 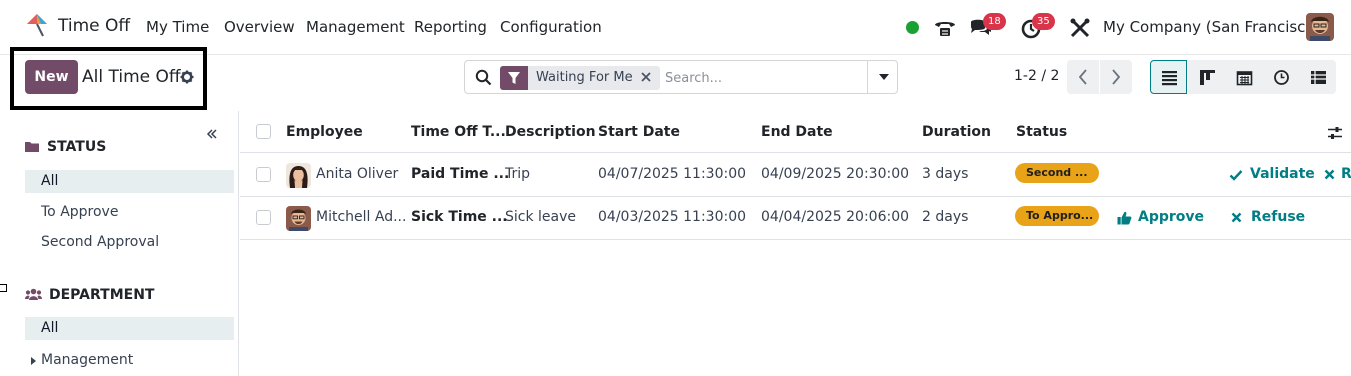 I want to click on pager-value: 1-2 / 2, so click(x=1036, y=76).